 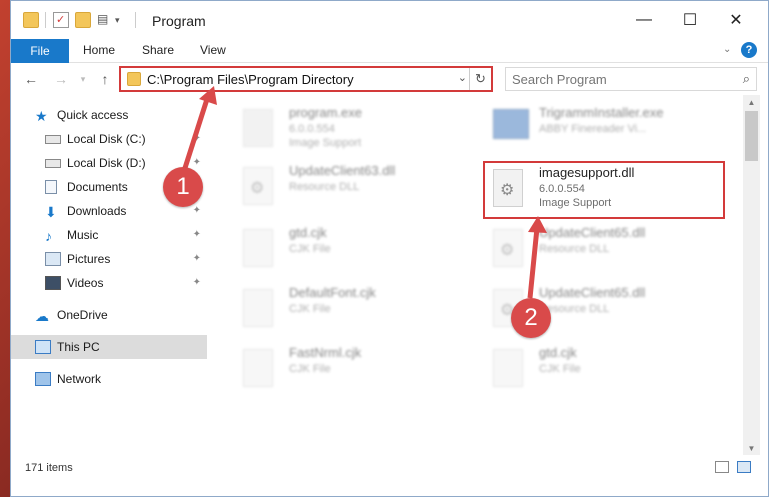 I want to click on title-bar: ✓ ▤ ▾ Program — ☐ ✕, so click(x=389, y=20).